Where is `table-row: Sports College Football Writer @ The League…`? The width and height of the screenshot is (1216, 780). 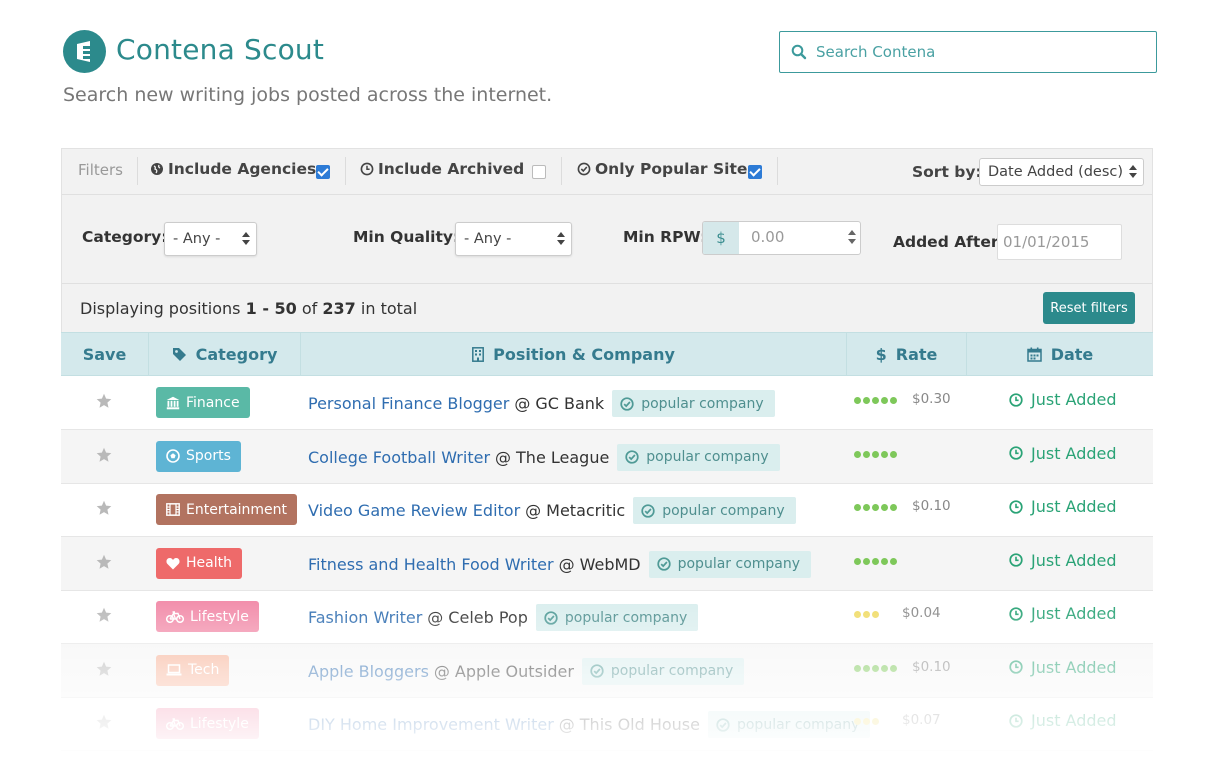 table-row: Sports College Football Writer @ The League… is located at coordinates (607, 456).